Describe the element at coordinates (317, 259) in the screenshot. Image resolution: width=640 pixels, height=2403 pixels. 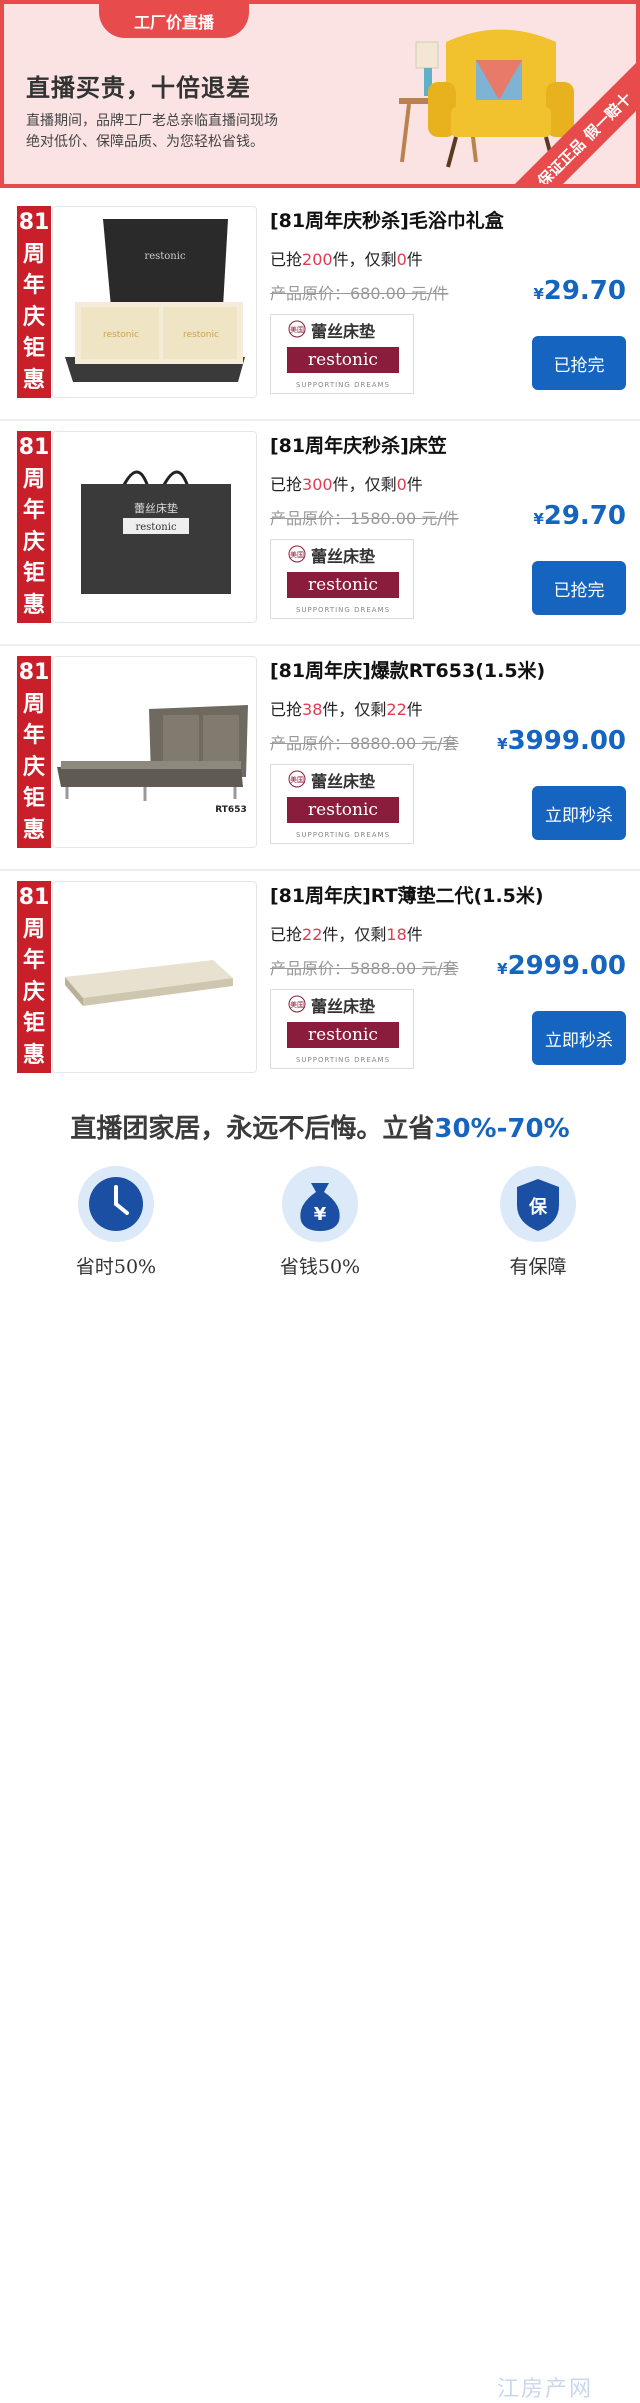
I see `sold-count: 200` at that location.